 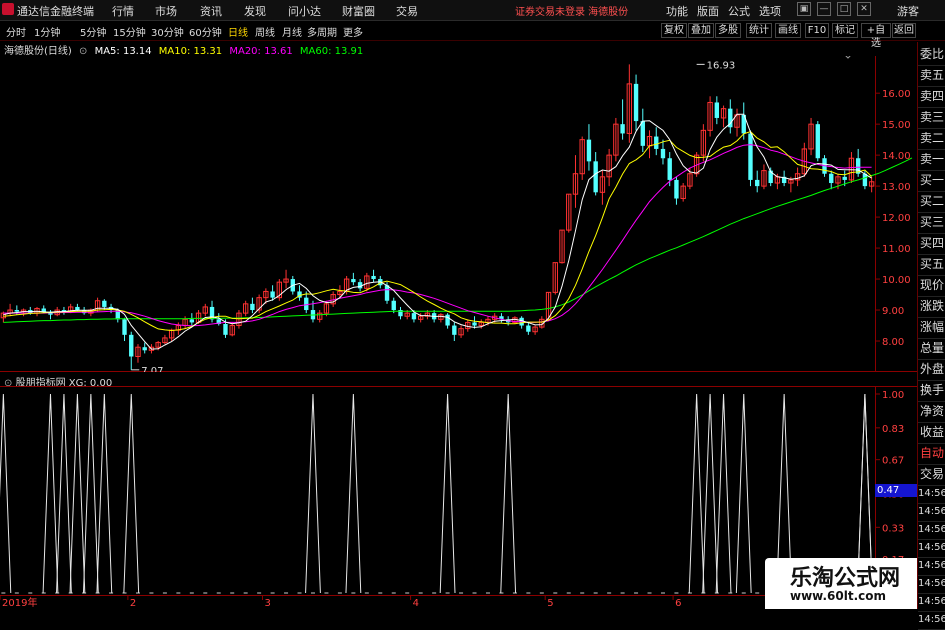 I want to click on tab-monthly: 月线, so click(x=292, y=31).